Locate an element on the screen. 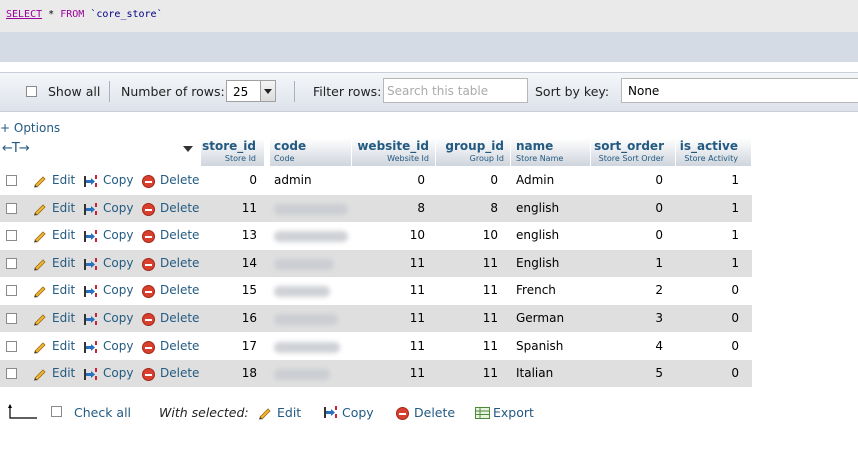 This screenshot has height=455, width=858. check-all-checkbox is located at coordinates (56, 411).